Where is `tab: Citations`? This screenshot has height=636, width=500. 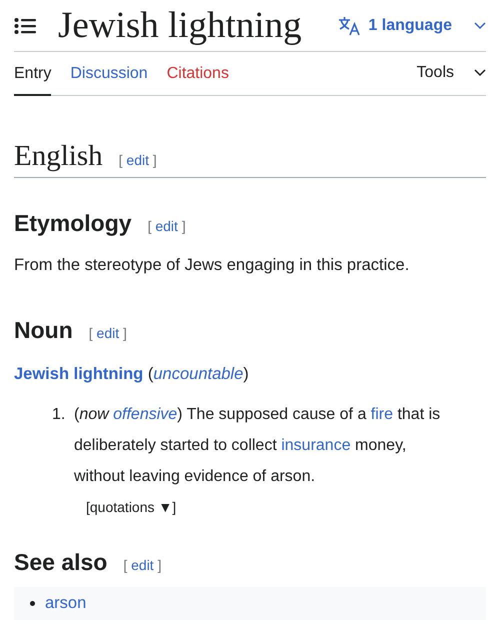 tab: Citations is located at coordinates (197, 79).